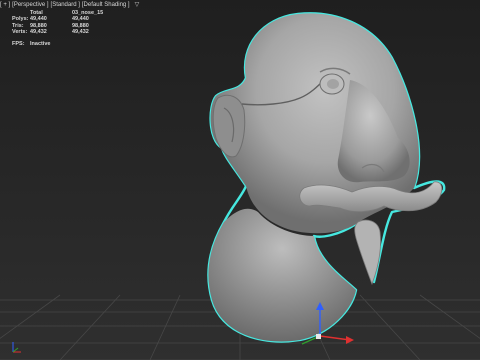 This screenshot has height=360, width=480. Describe the element at coordinates (38, 31) in the screenshot. I see `stats-total-value: 49,432` at that location.